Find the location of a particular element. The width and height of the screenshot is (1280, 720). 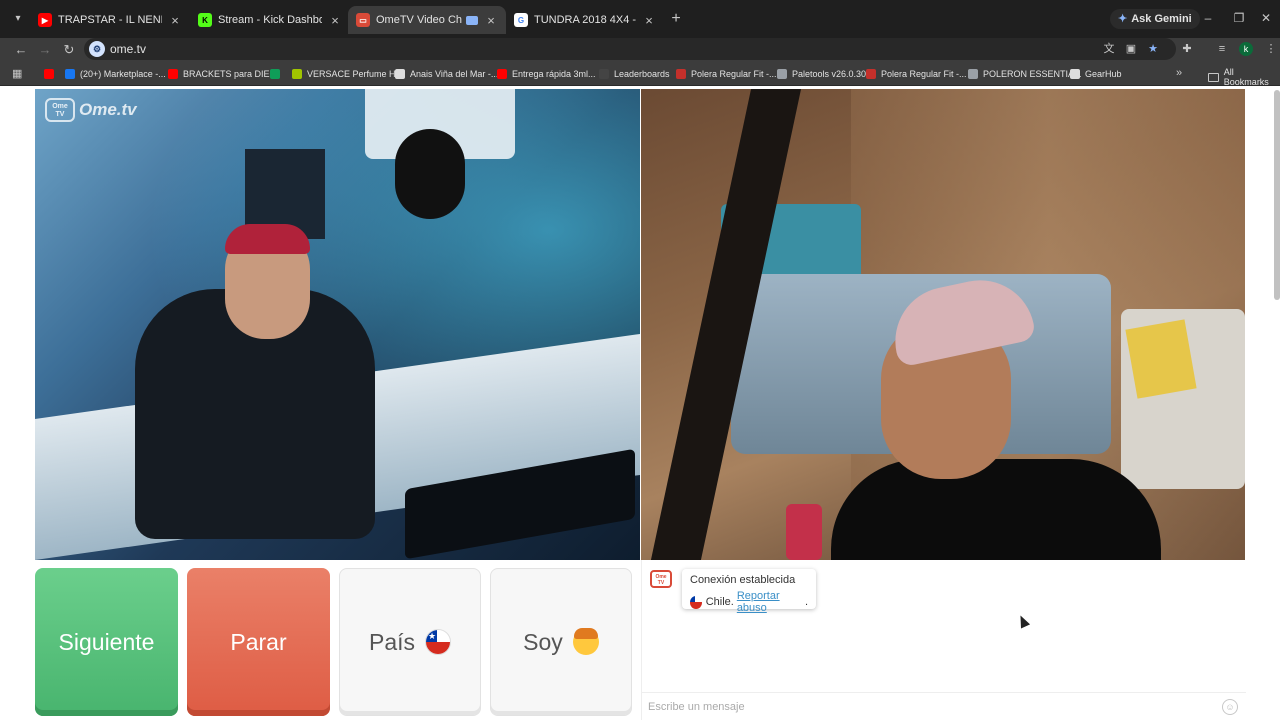

tab-kick: K Stream - Kick Dashboard × is located at coordinates (270, 20).